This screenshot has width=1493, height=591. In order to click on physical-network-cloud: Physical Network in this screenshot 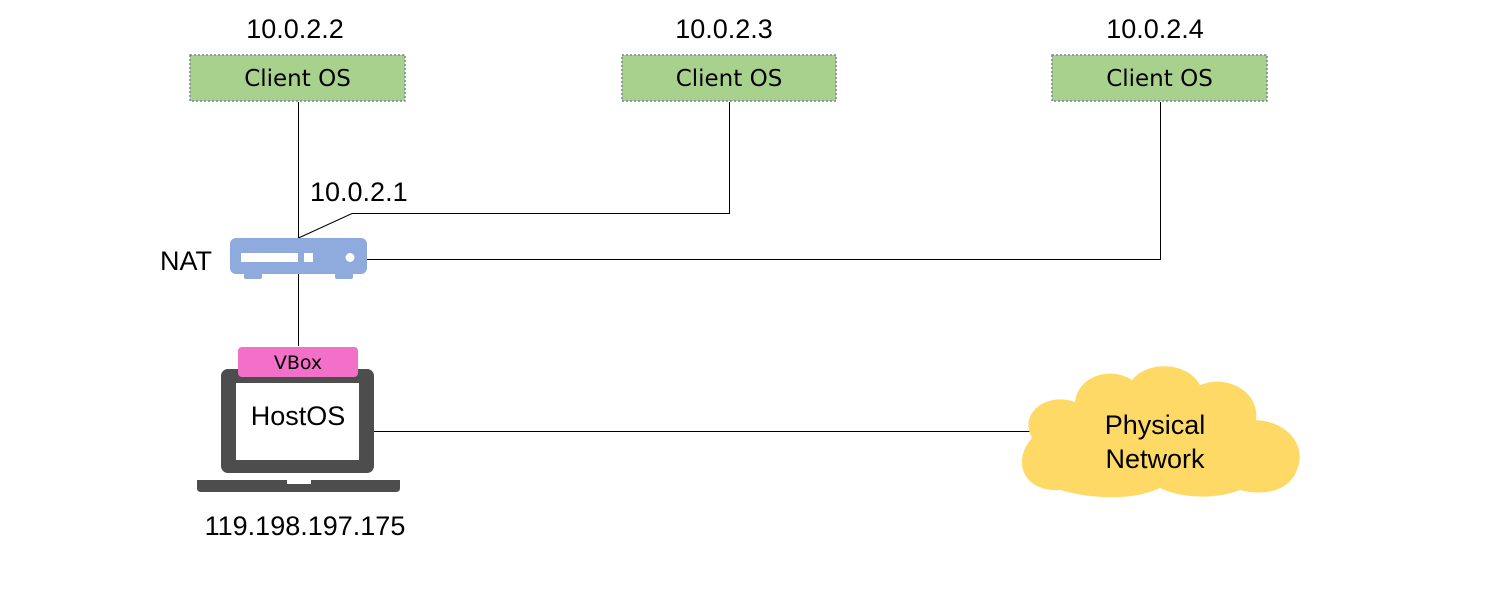, I will do `click(1160, 432)`.